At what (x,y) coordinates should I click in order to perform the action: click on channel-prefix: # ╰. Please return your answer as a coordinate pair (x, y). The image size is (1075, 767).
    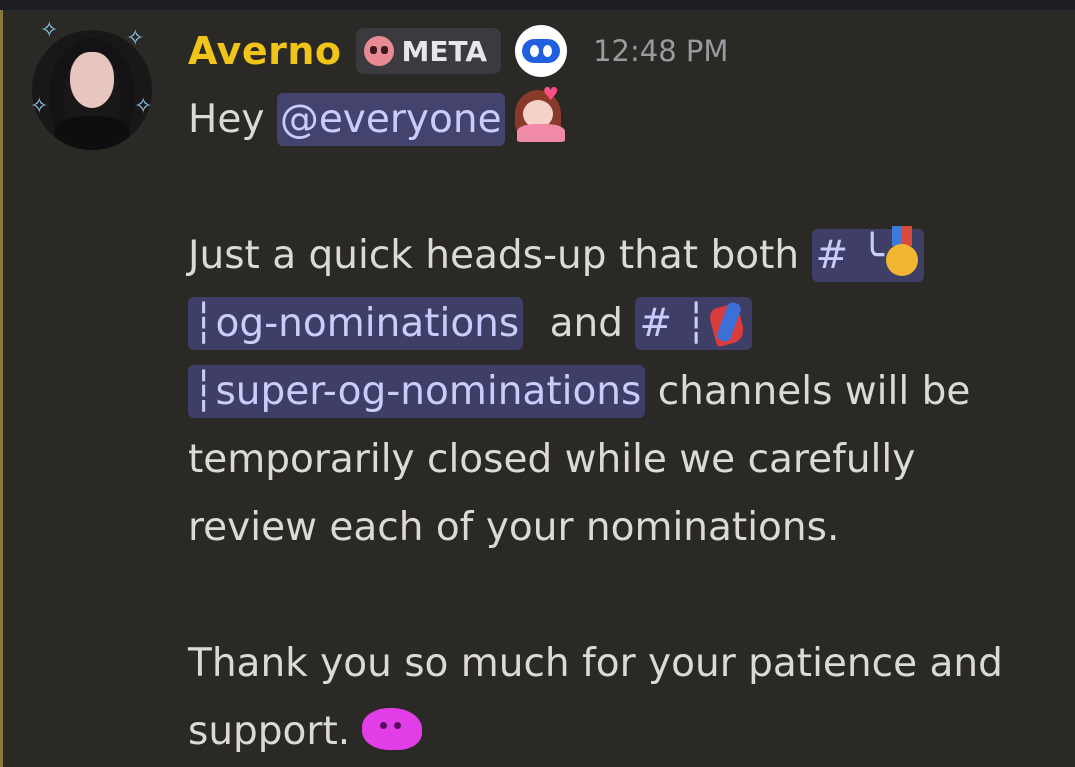
    Looking at the image, I should click on (850, 255).